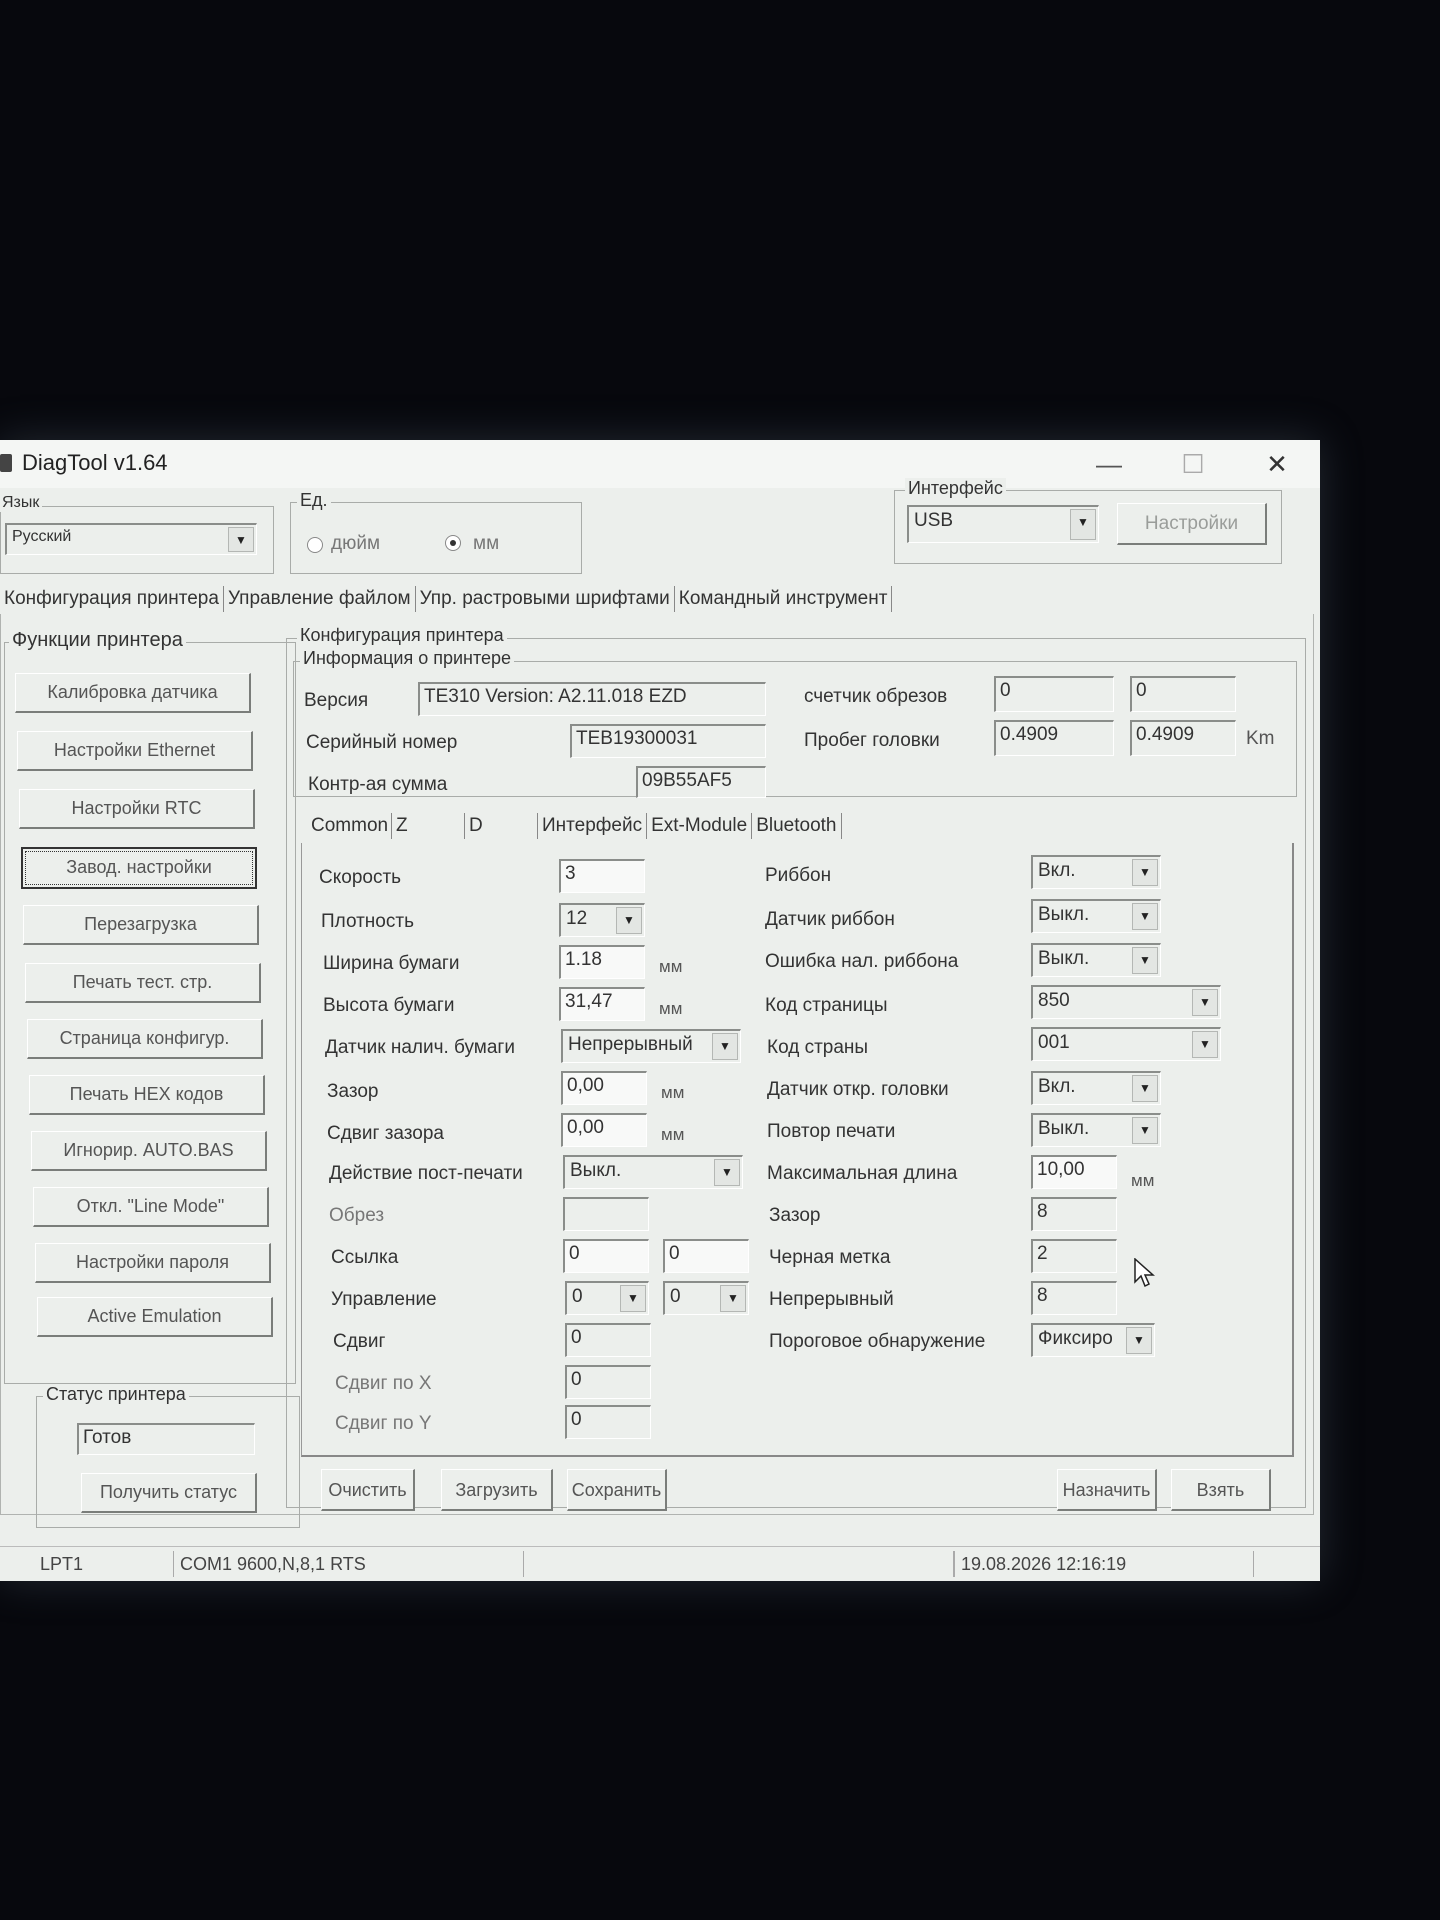 The height and width of the screenshot is (1920, 1440). What do you see at coordinates (349, 826) in the screenshot?
I see `tab-common: Common` at bounding box center [349, 826].